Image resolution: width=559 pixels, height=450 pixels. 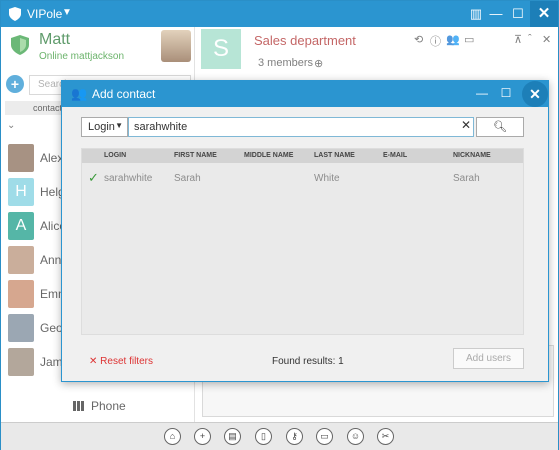 I want to click on reset-filters-link: ✕ Reset filters, so click(x=121, y=361).